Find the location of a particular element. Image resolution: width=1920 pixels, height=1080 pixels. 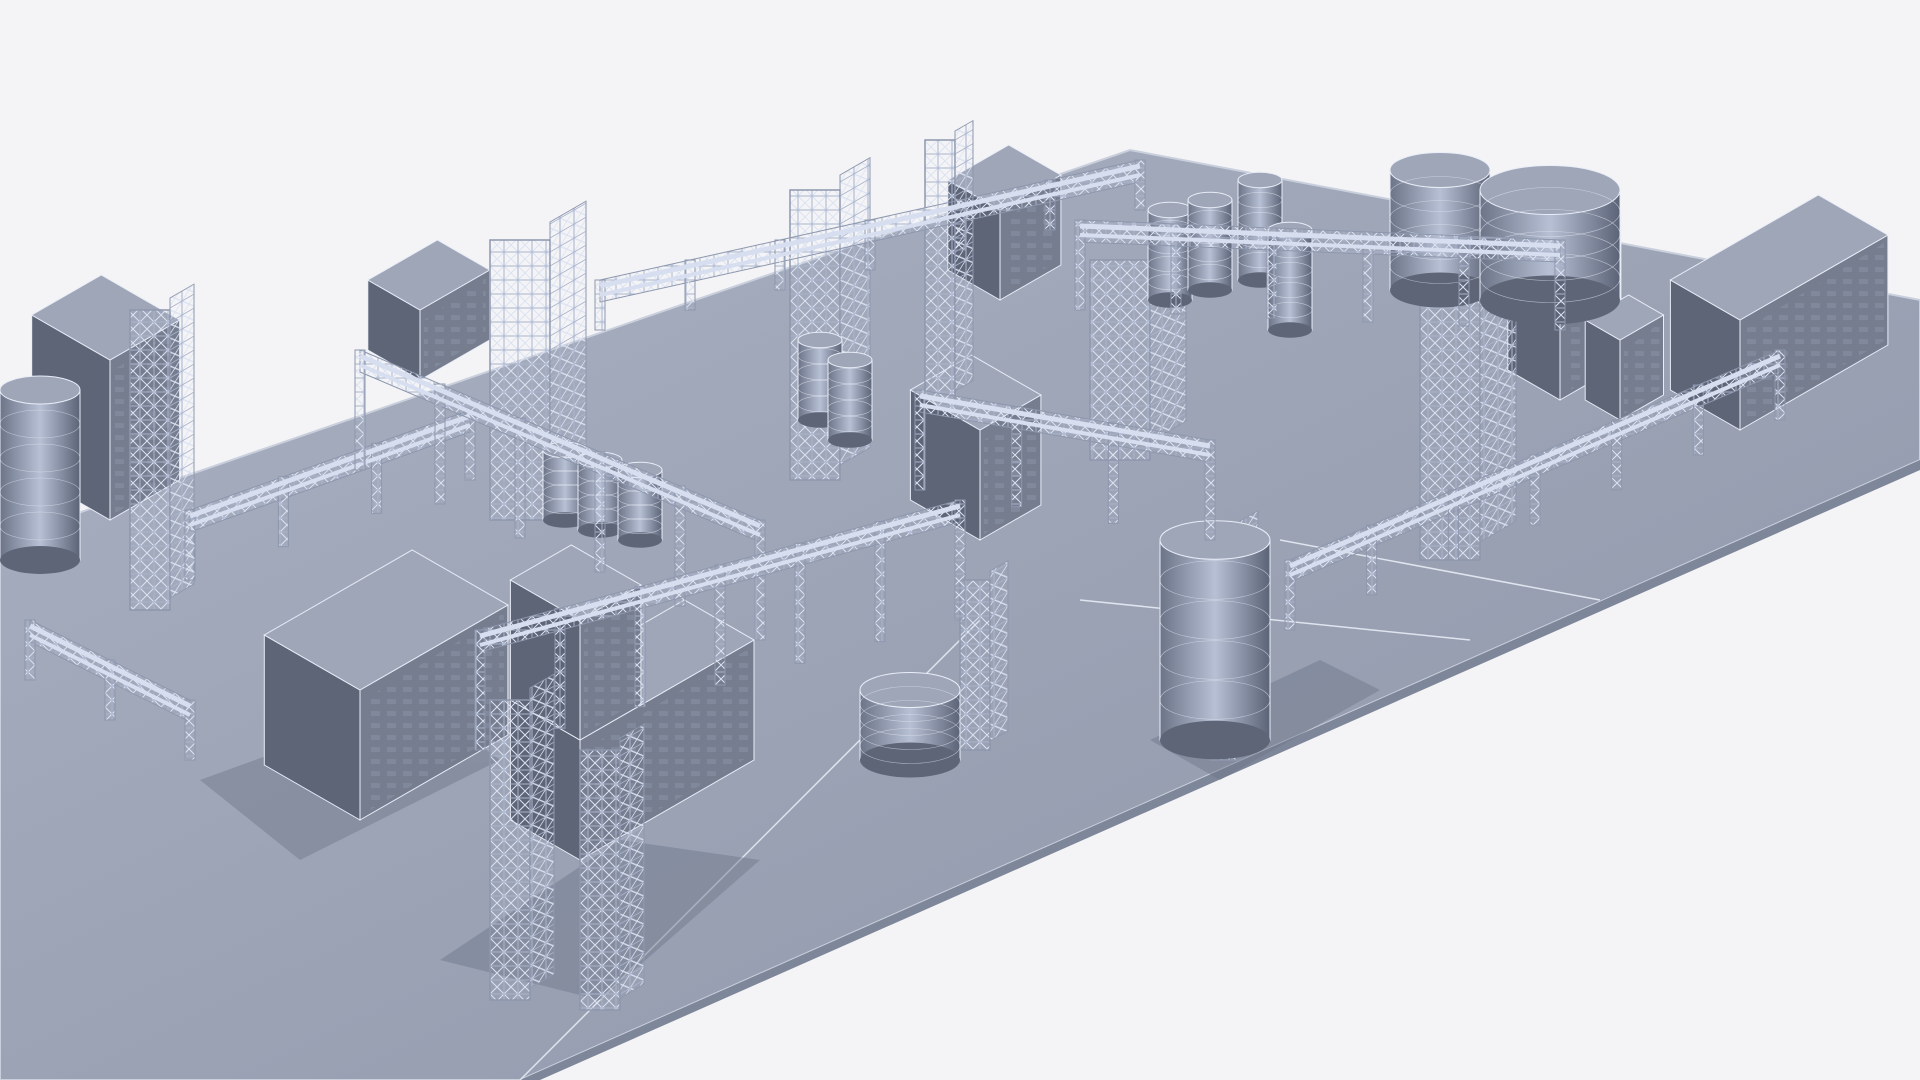

tank-vessel-left is located at coordinates (40, 474).